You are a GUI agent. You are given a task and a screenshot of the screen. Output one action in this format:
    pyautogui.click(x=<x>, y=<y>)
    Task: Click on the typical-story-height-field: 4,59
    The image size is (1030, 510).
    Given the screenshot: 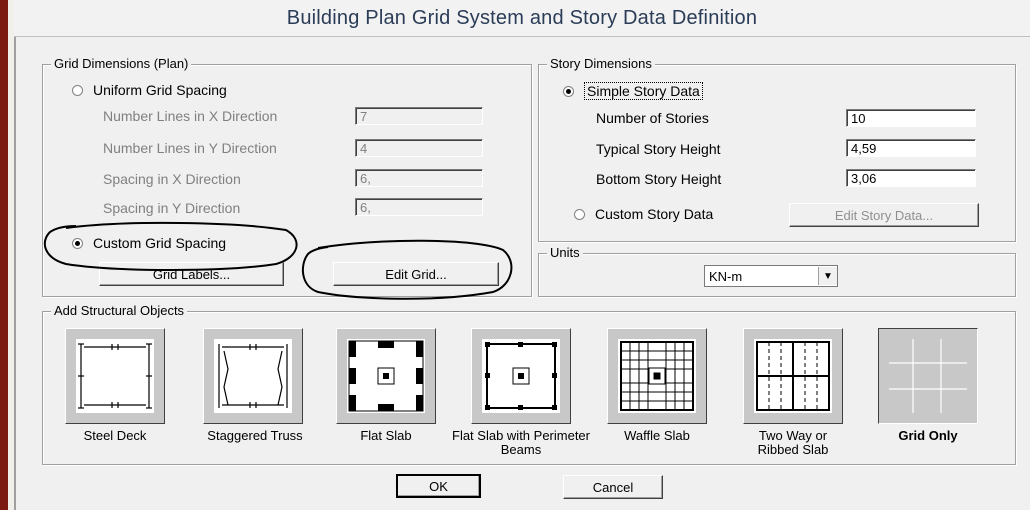 What is the action you would take?
    pyautogui.click(x=911, y=148)
    